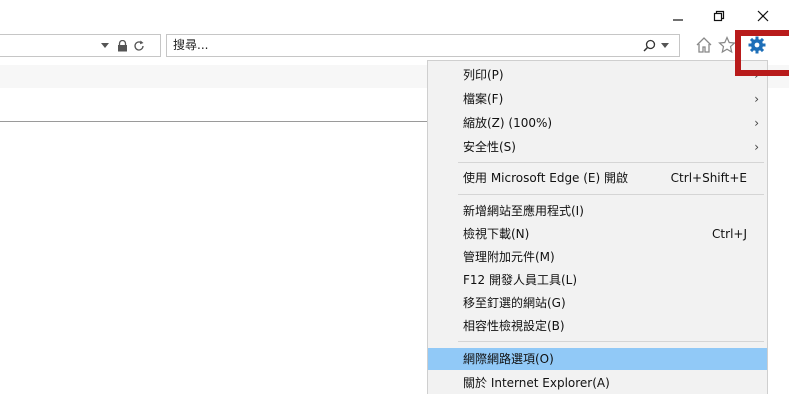 The width and height of the screenshot is (789, 394). I want to click on dropdown-icon, so click(105, 45).